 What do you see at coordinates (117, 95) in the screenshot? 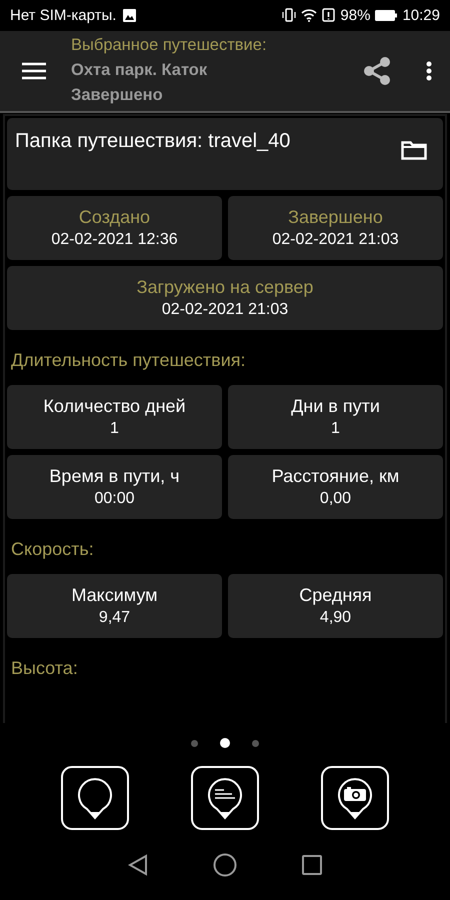
I see `trip-status: Завершено` at bounding box center [117, 95].